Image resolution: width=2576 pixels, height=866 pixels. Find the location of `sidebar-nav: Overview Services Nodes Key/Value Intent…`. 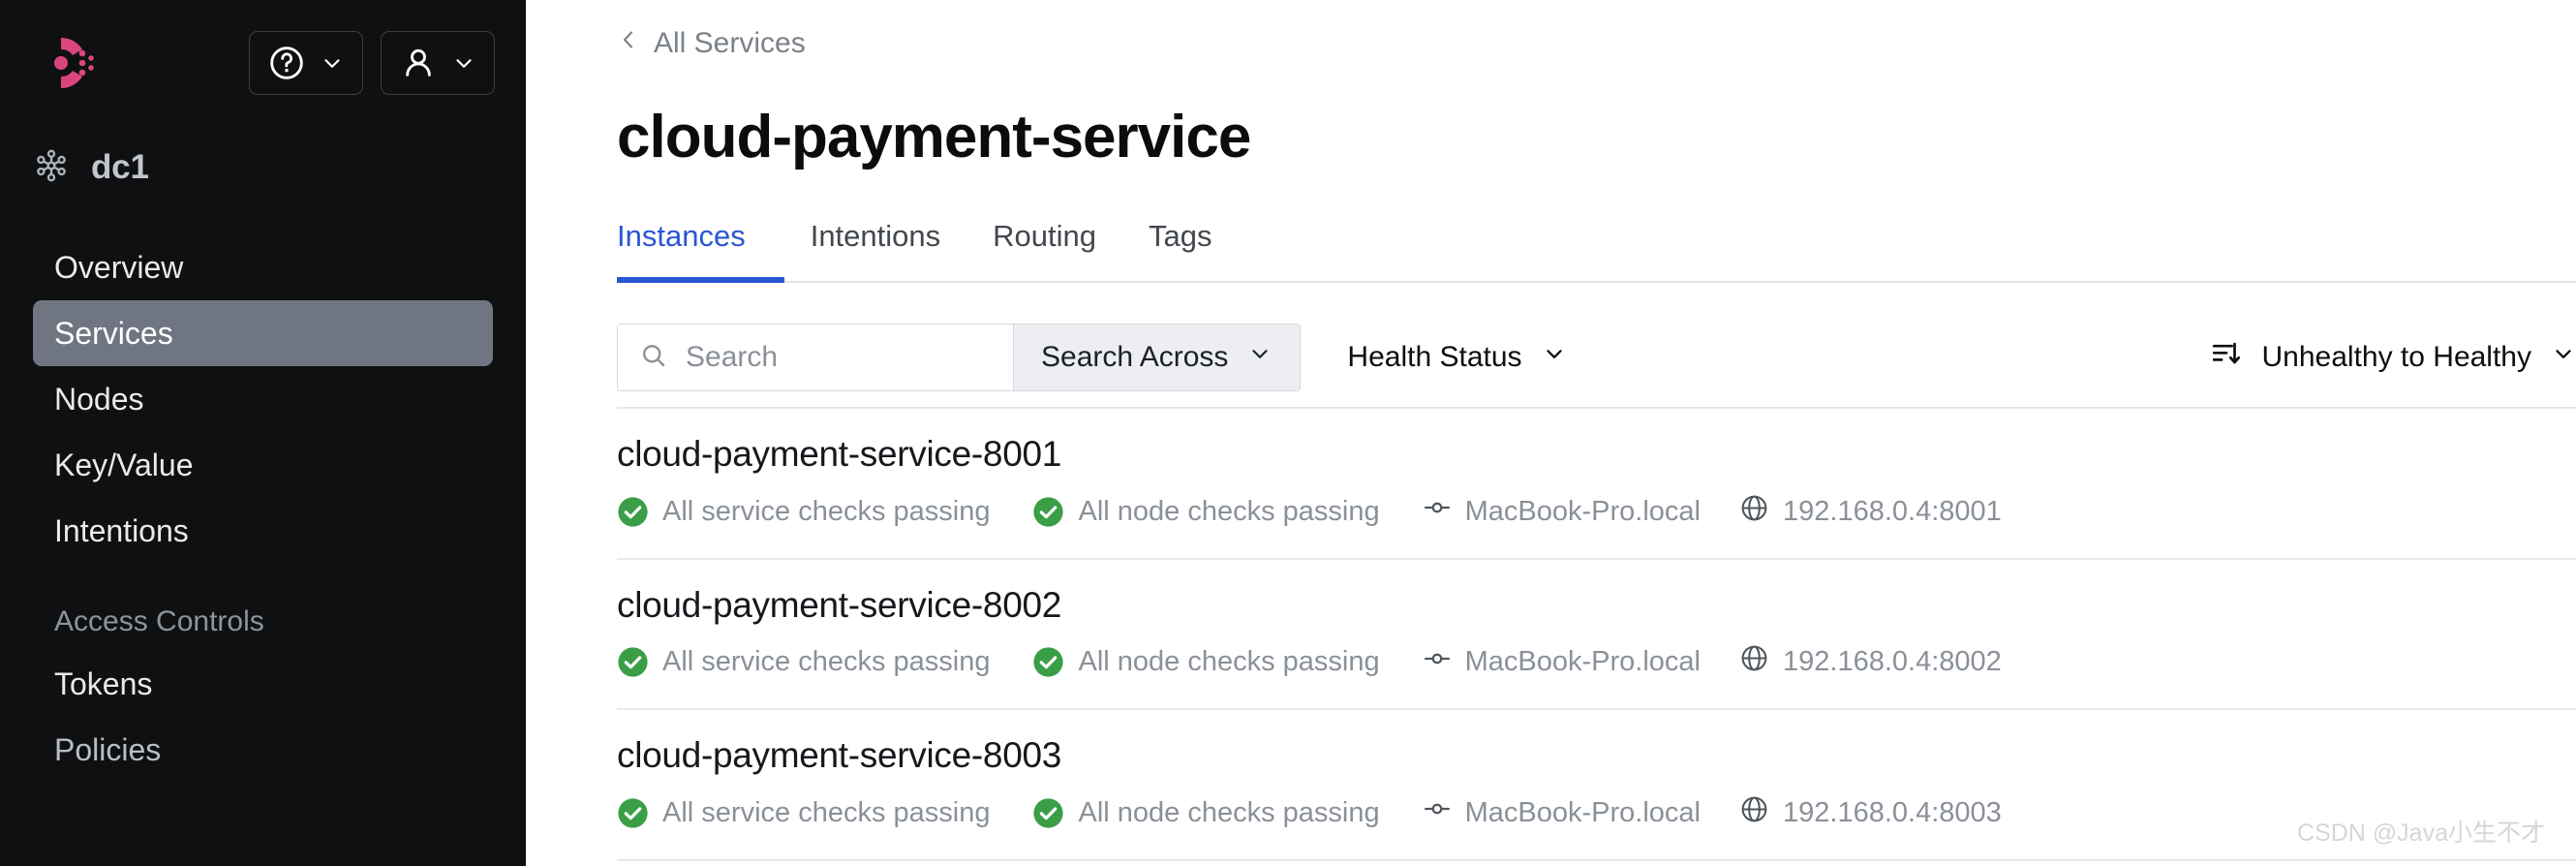

sidebar-nav: Overview Services Nodes Key/Value Intent… is located at coordinates (263, 508).